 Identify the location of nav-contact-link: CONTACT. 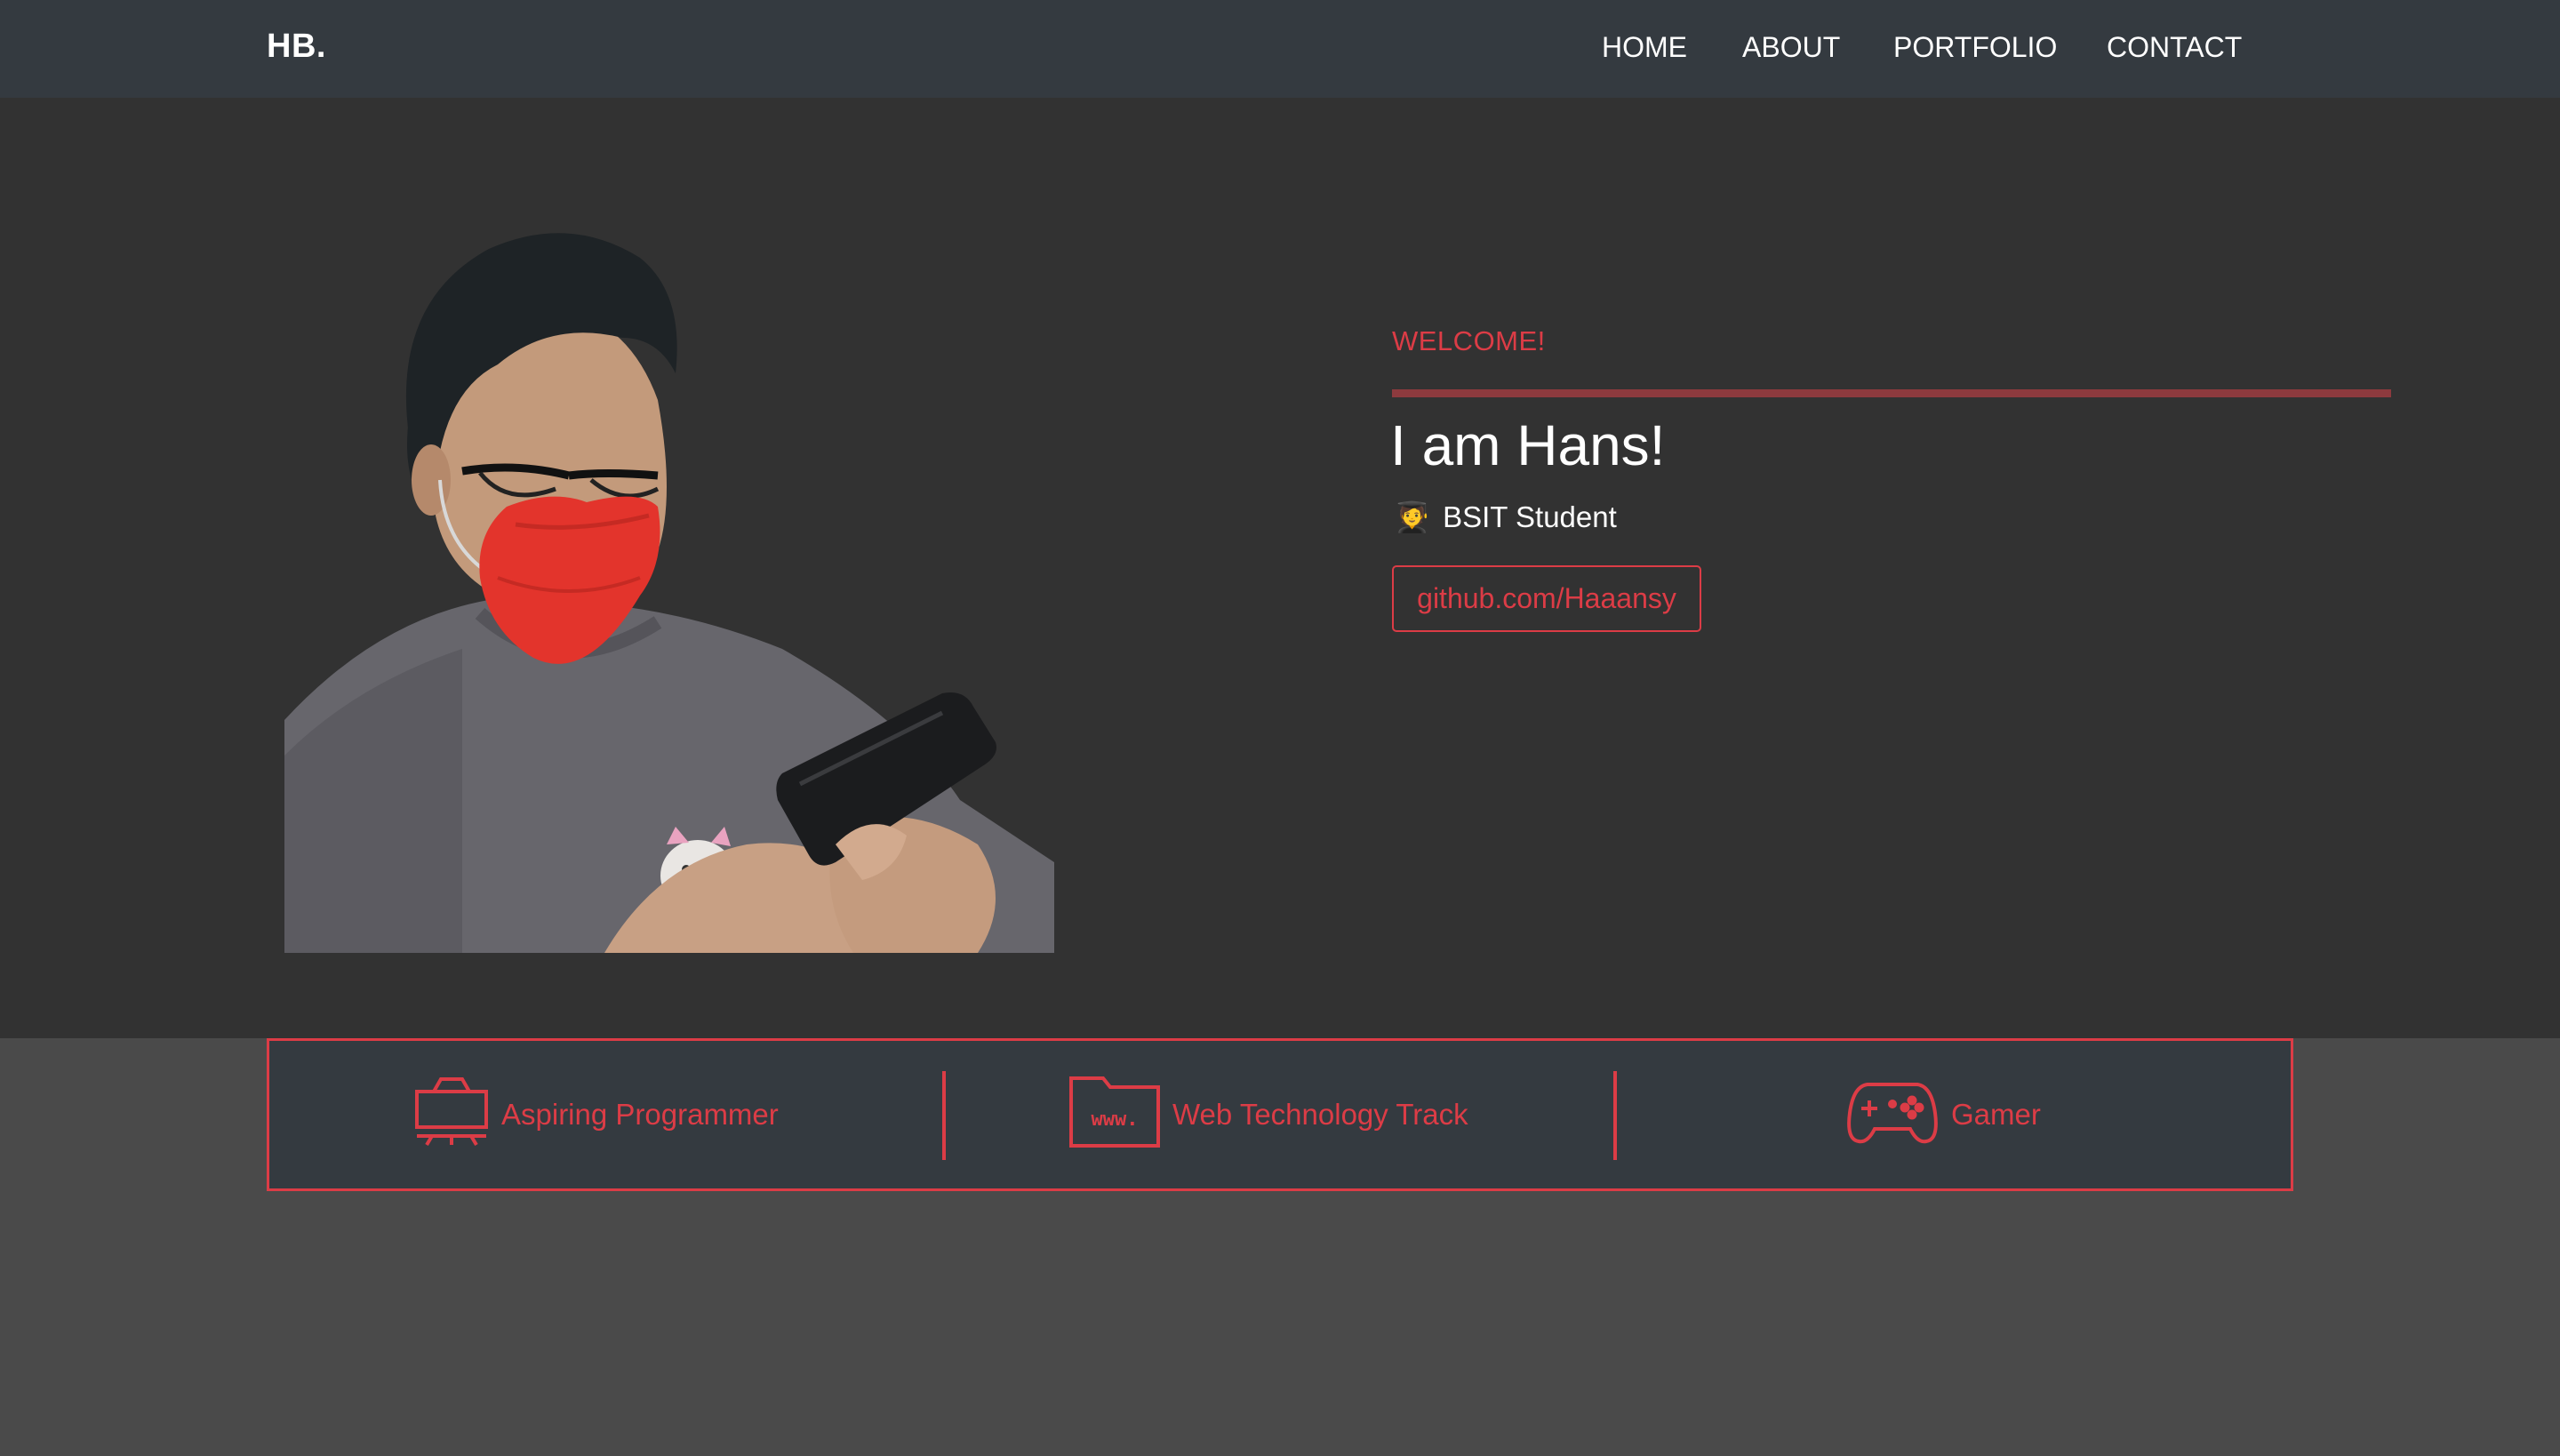
(2174, 47).